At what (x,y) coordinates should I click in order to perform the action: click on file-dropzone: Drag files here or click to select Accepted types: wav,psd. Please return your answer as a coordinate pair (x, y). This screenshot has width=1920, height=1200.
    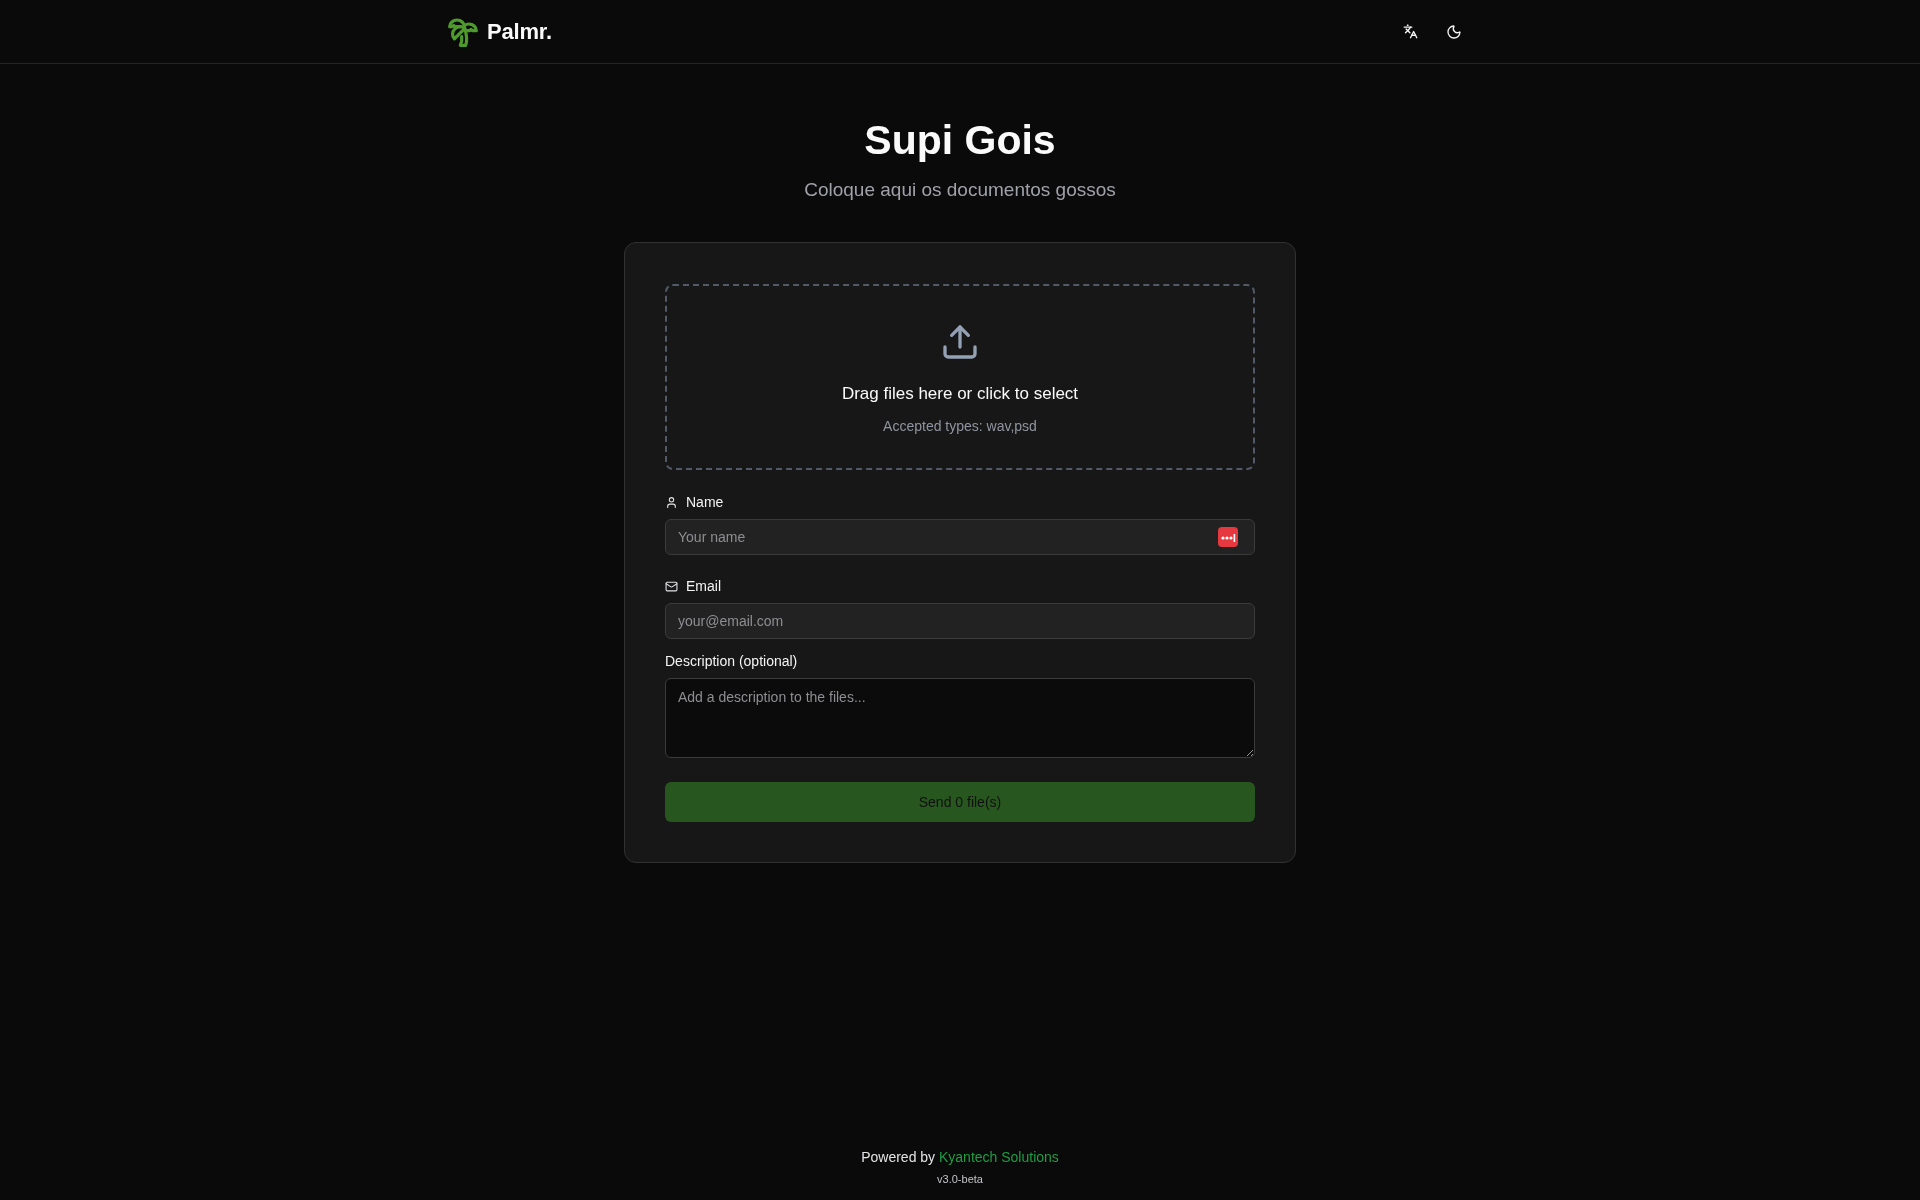
    Looking at the image, I should click on (960, 377).